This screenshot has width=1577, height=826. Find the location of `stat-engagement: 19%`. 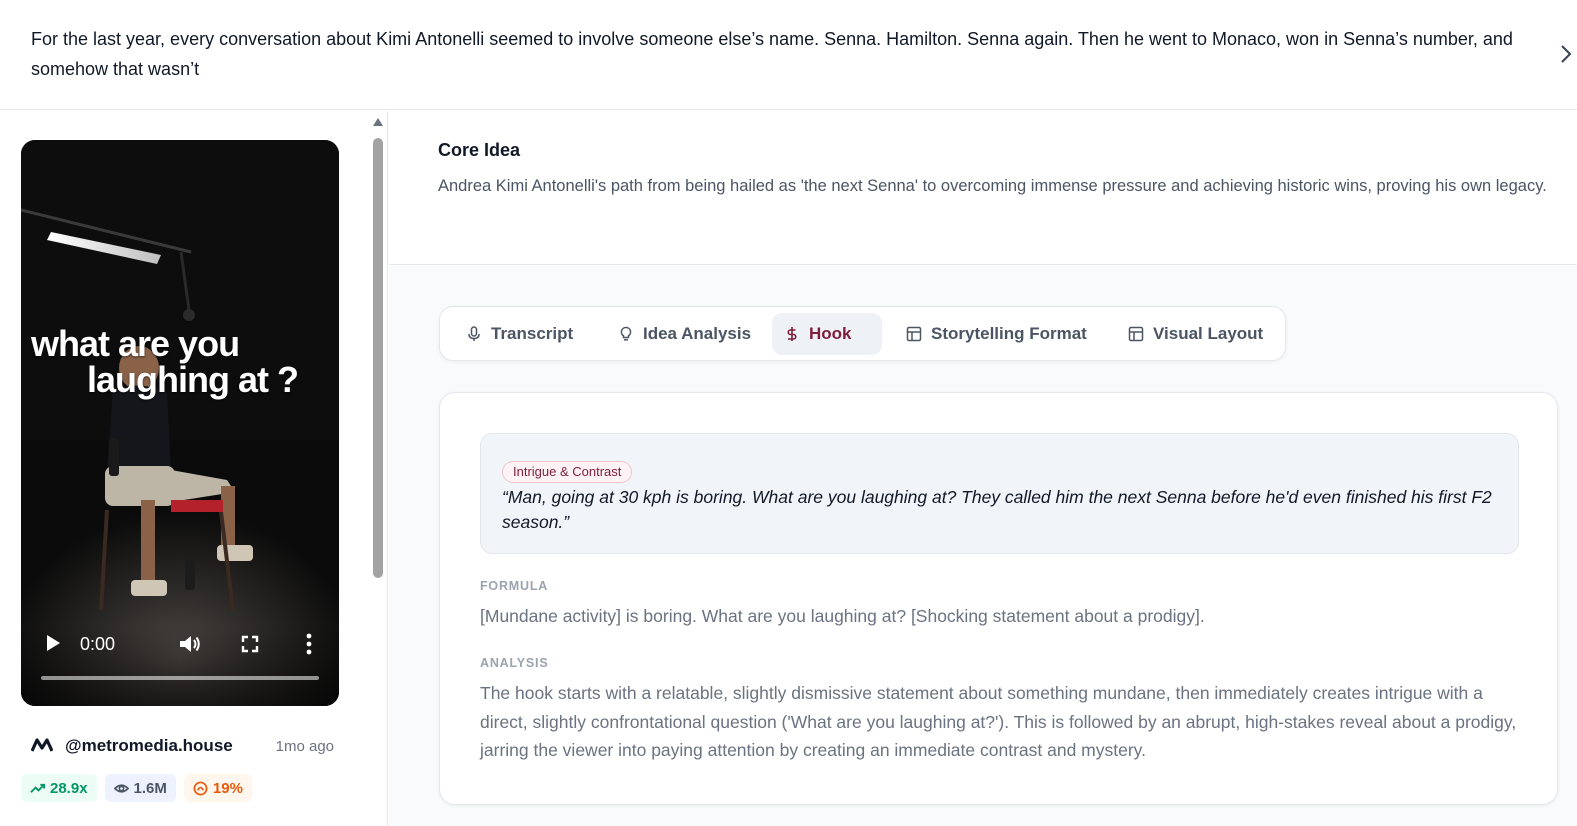

stat-engagement: 19% is located at coordinates (217, 788).